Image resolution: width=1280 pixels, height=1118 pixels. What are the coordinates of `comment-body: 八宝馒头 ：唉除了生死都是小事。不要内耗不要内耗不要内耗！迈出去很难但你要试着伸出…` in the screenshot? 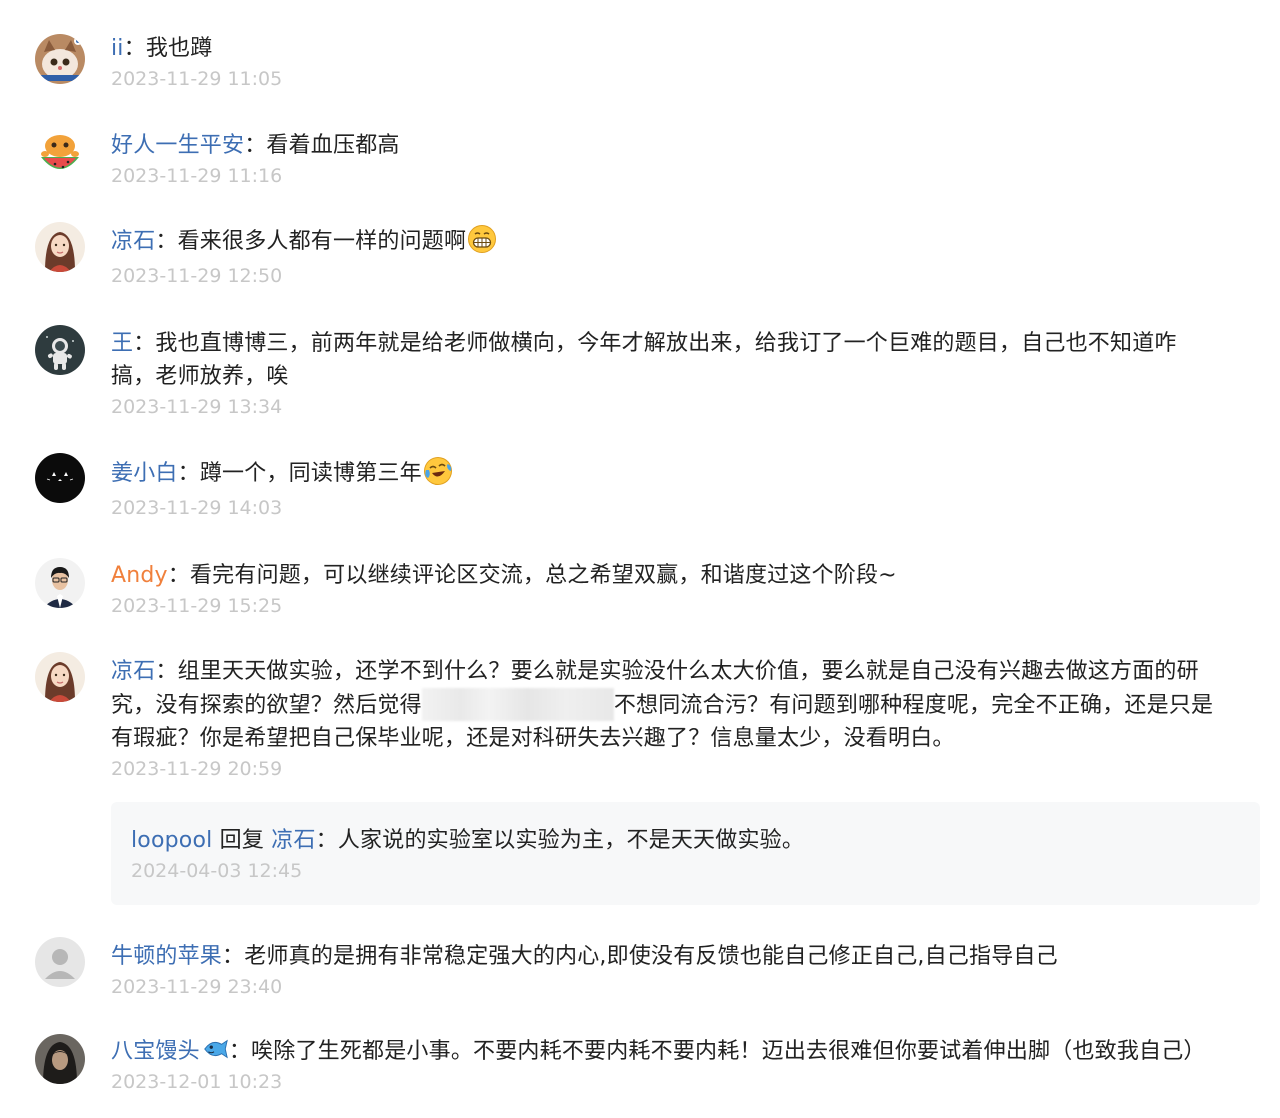 It's located at (685, 1065).